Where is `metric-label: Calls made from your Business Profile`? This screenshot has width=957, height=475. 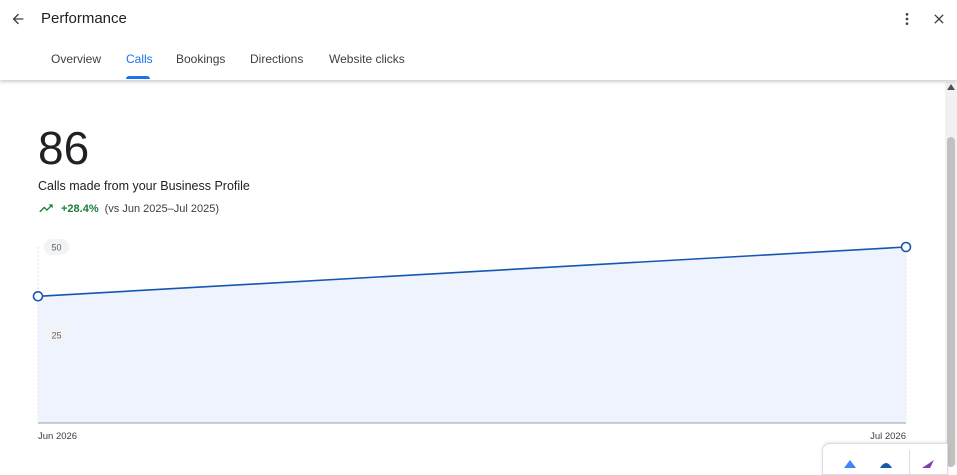 metric-label: Calls made from your Business Profile is located at coordinates (144, 186).